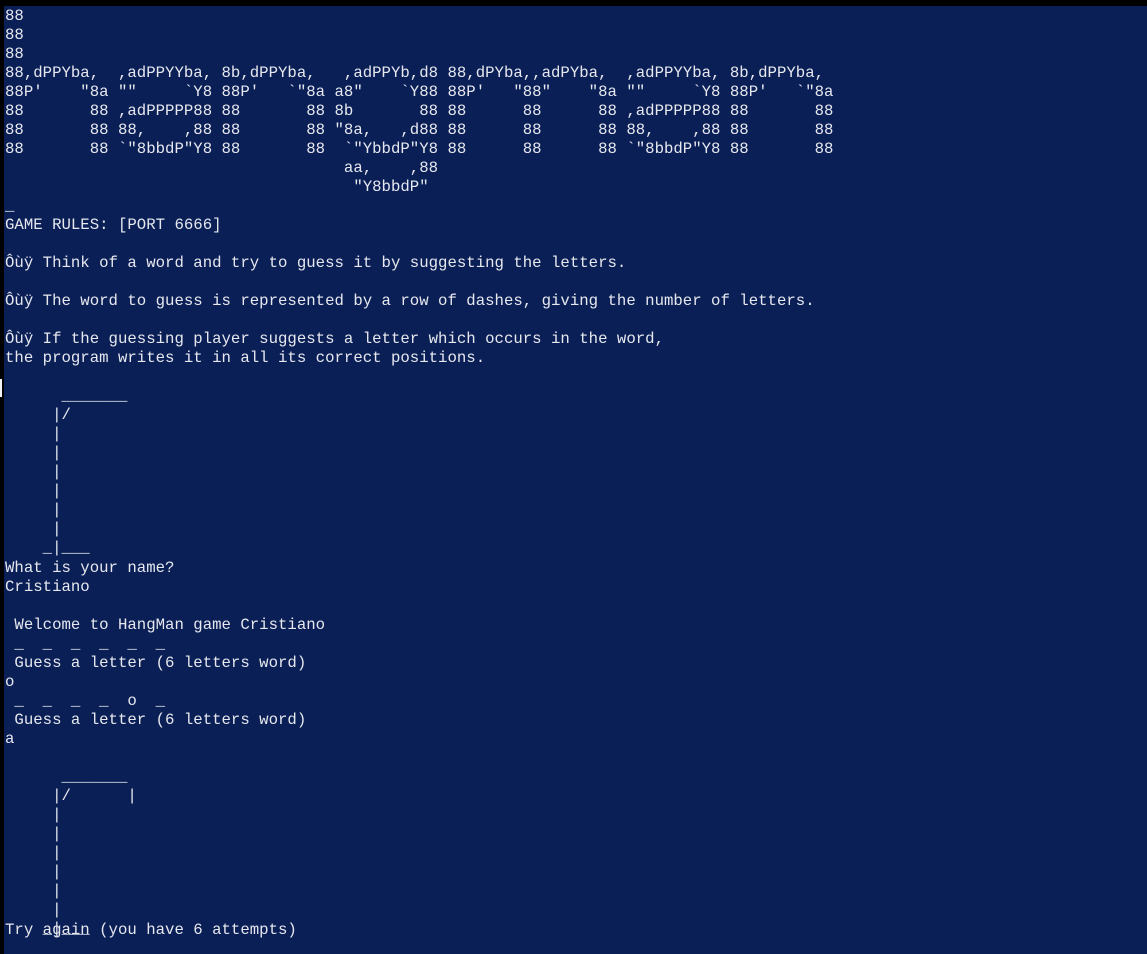 Image resolution: width=1147 pixels, height=954 pixels. I want to click on rules-header: GAME RULES: [PORT 6666], so click(113, 225).